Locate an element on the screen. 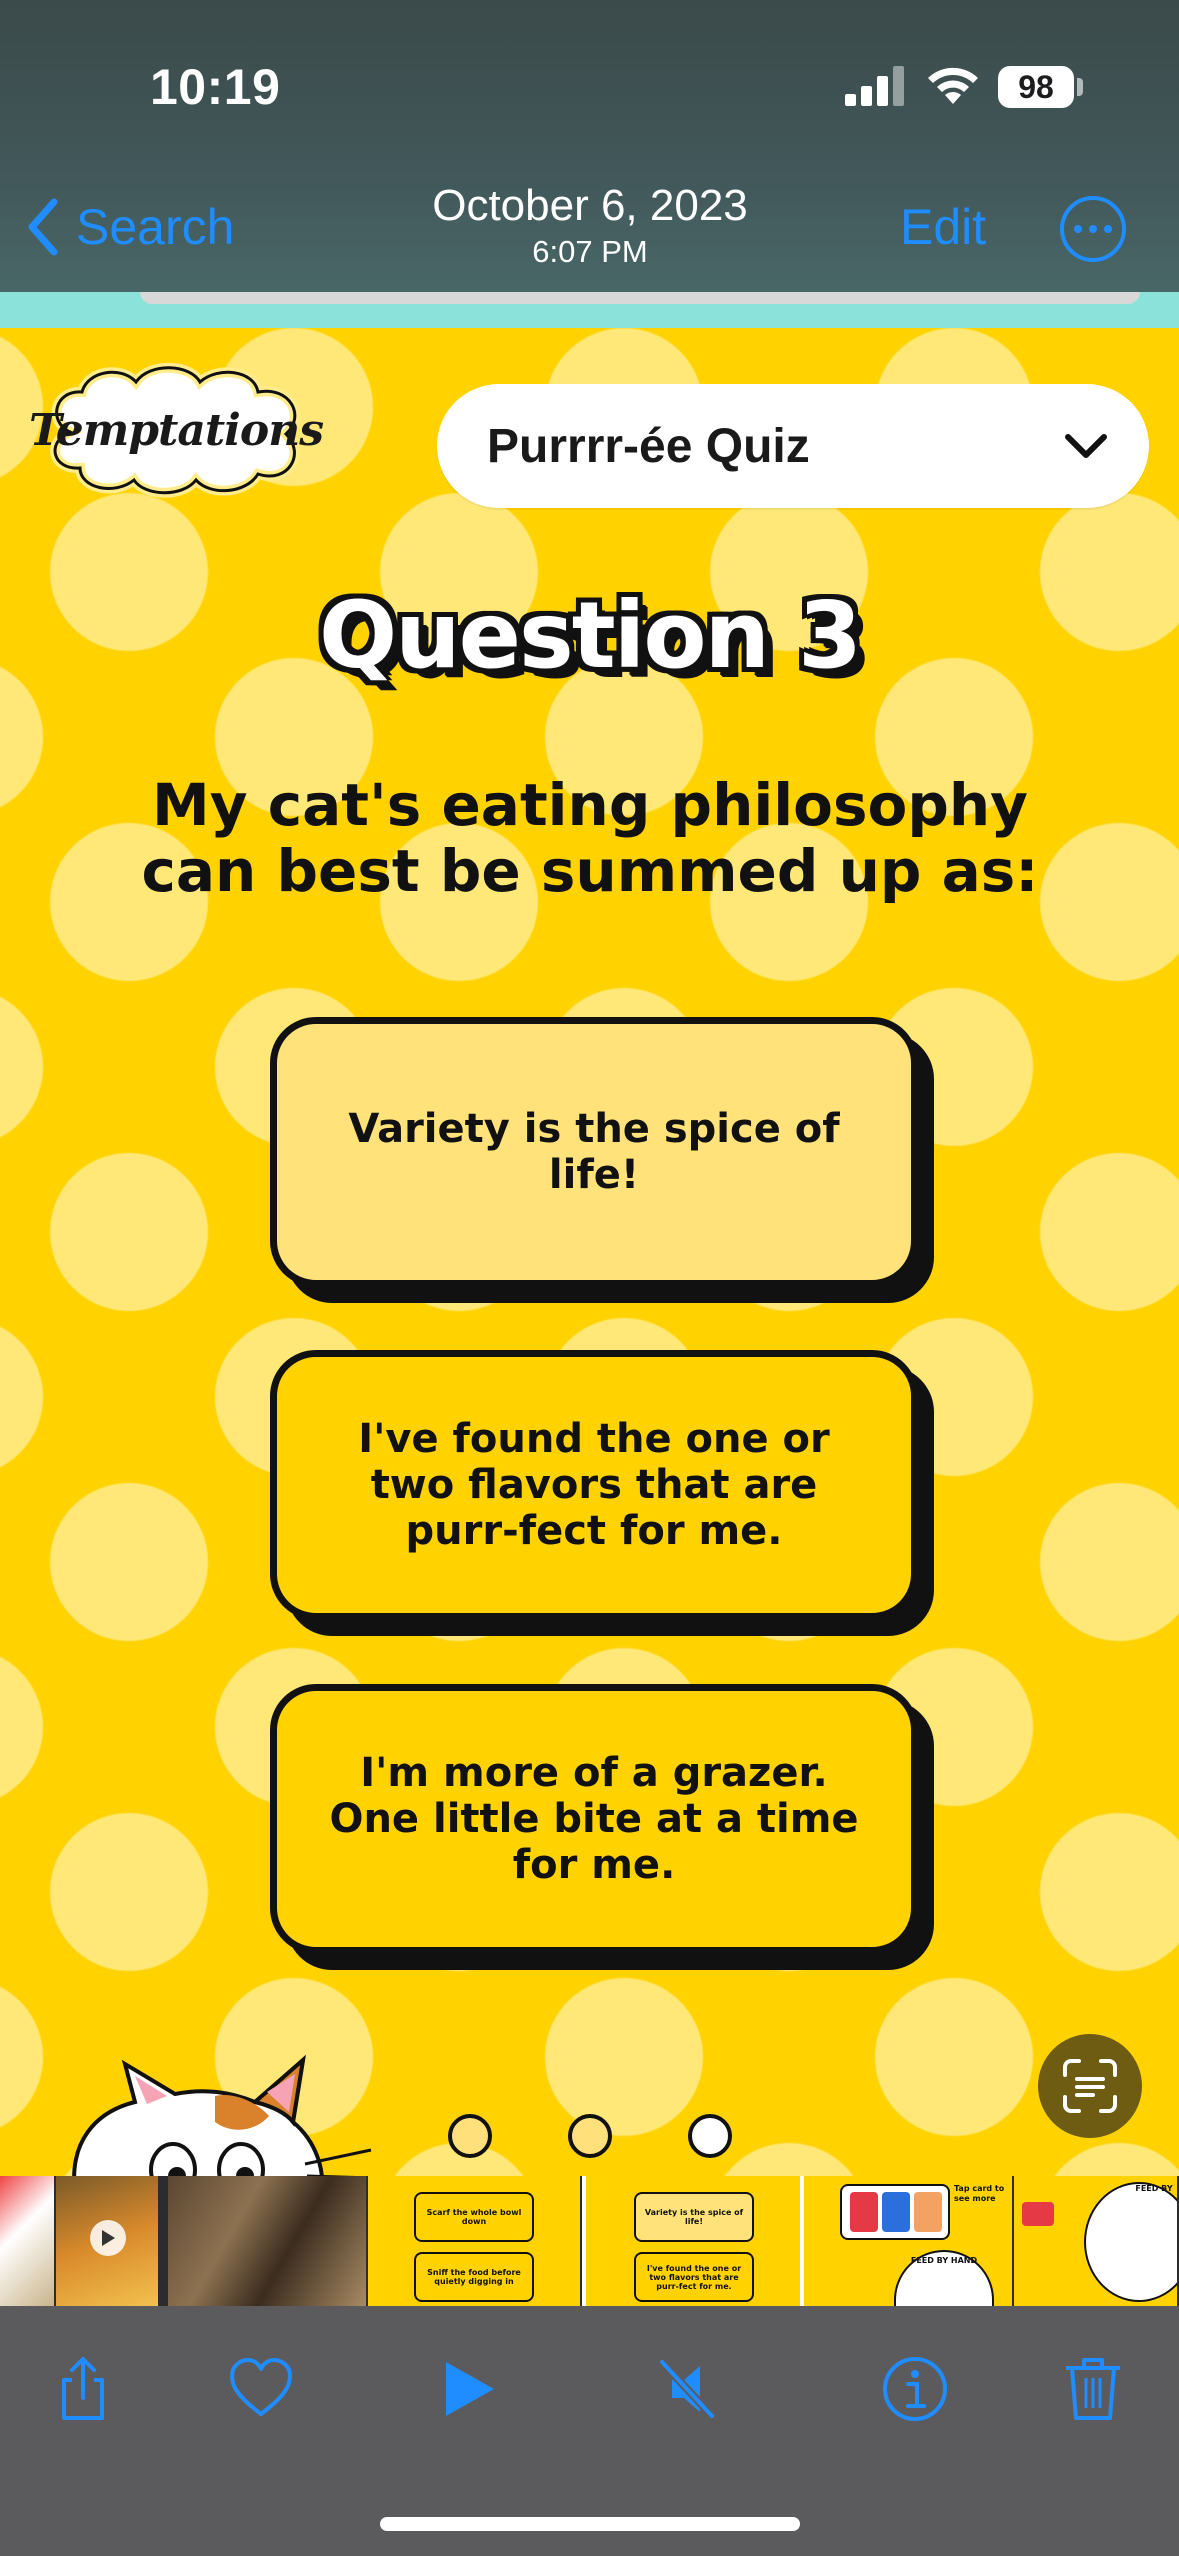  answer-option-1: Variety is the spice of life! is located at coordinates (594, 1152).